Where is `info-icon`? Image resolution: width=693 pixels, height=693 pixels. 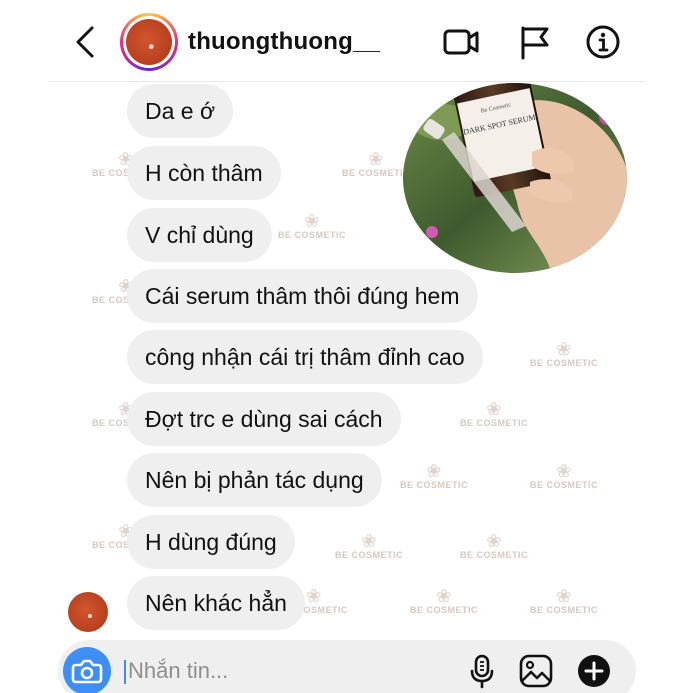 info-icon is located at coordinates (603, 42).